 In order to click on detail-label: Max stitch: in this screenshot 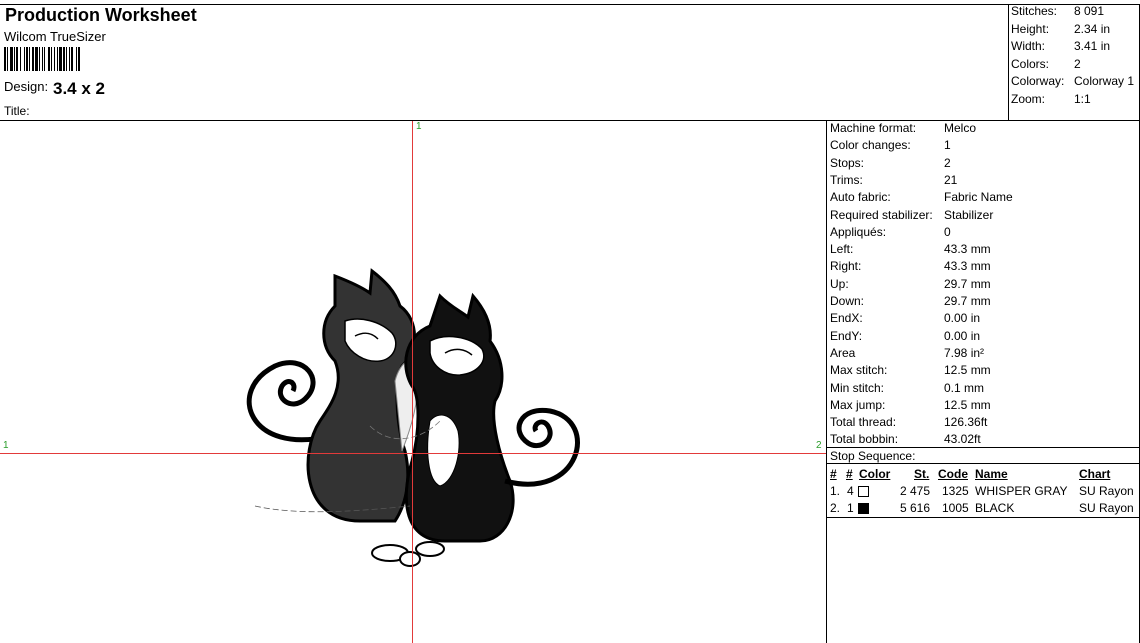, I will do `click(859, 370)`.